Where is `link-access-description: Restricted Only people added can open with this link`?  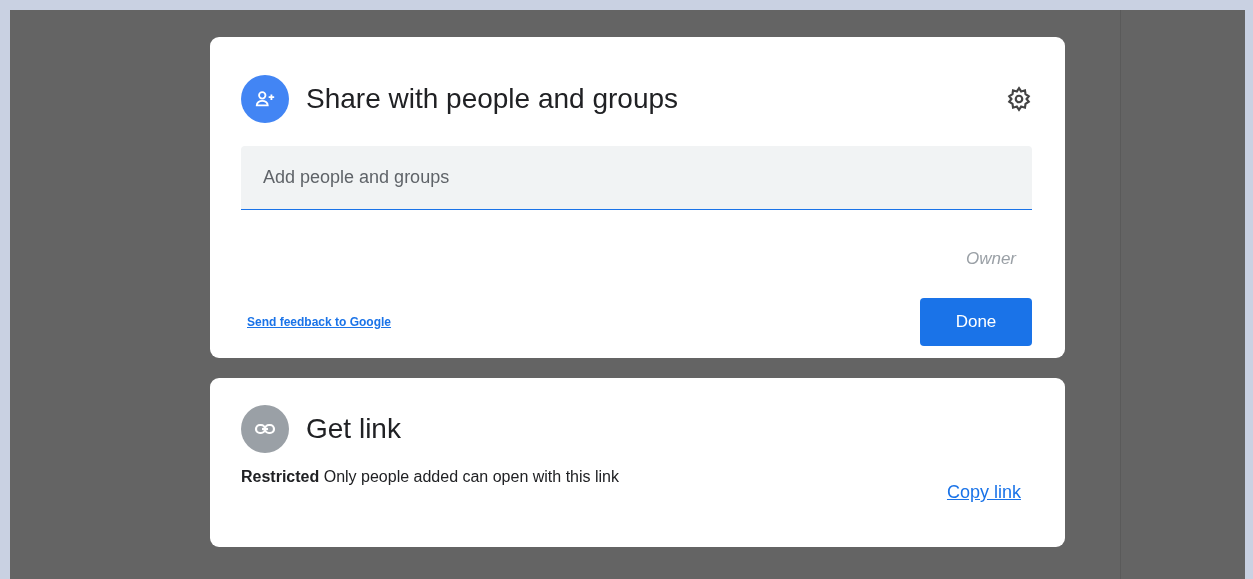 link-access-description: Restricted Only people added can open with this link is located at coordinates (430, 477).